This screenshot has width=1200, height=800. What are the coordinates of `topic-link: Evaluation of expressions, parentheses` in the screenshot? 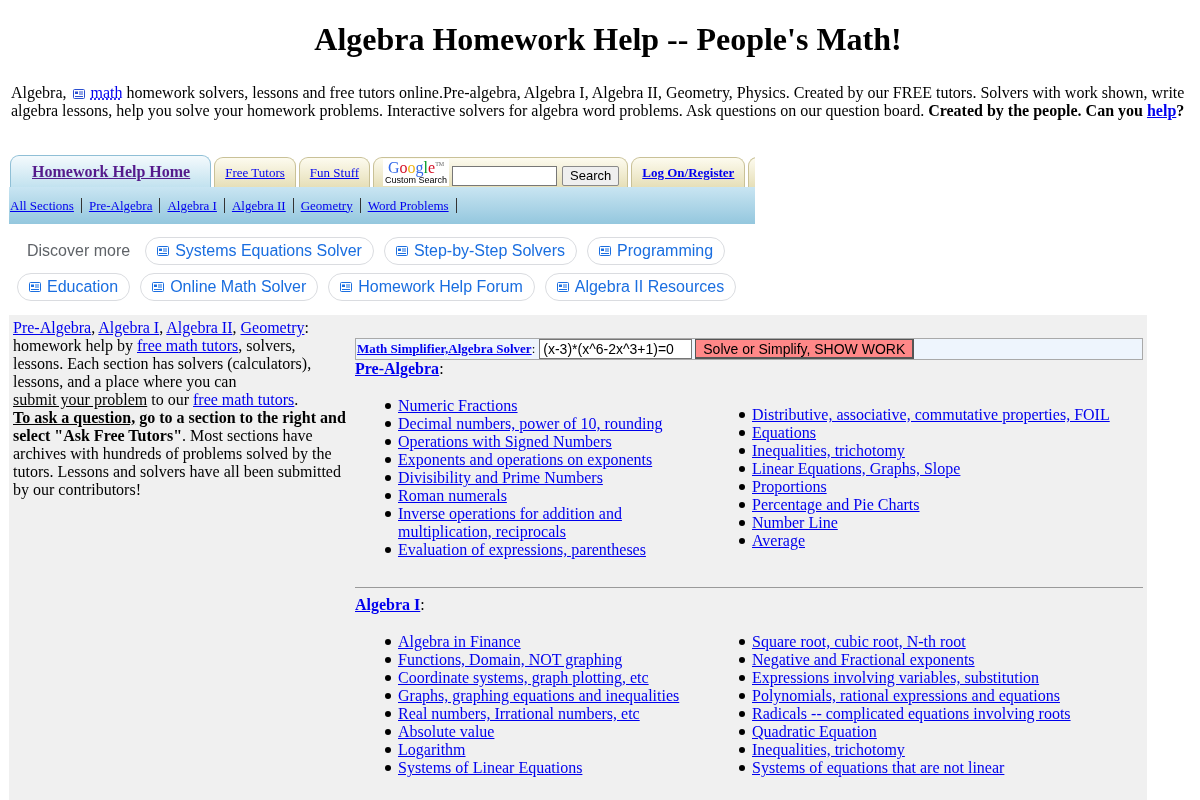 It's located at (522, 550).